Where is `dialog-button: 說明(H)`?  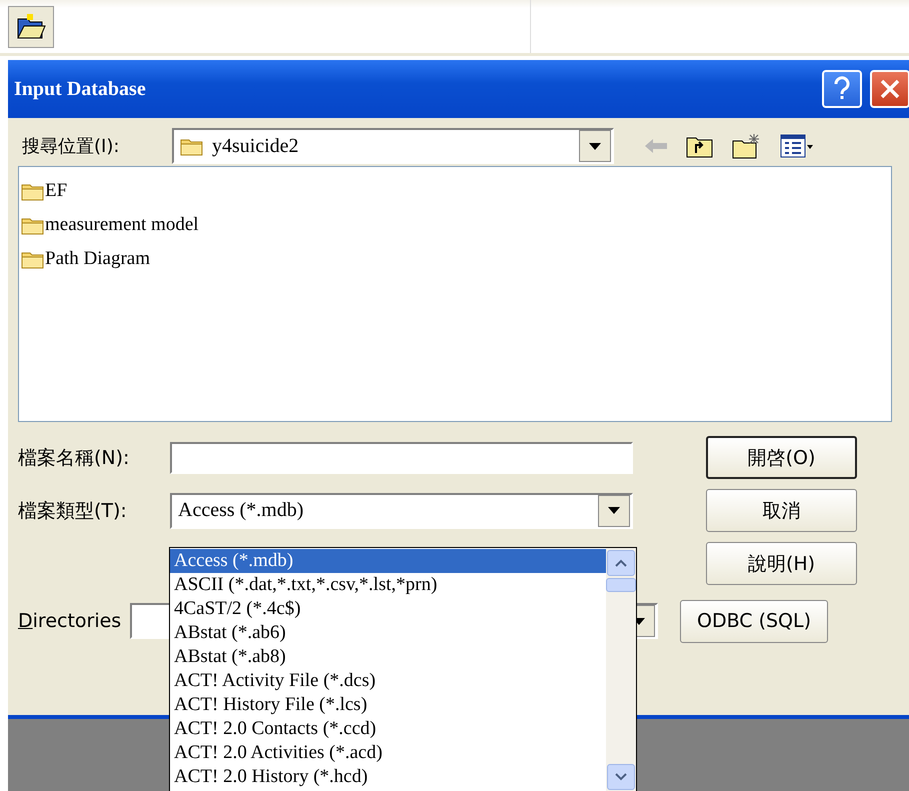 dialog-button: 說明(H) is located at coordinates (781, 563).